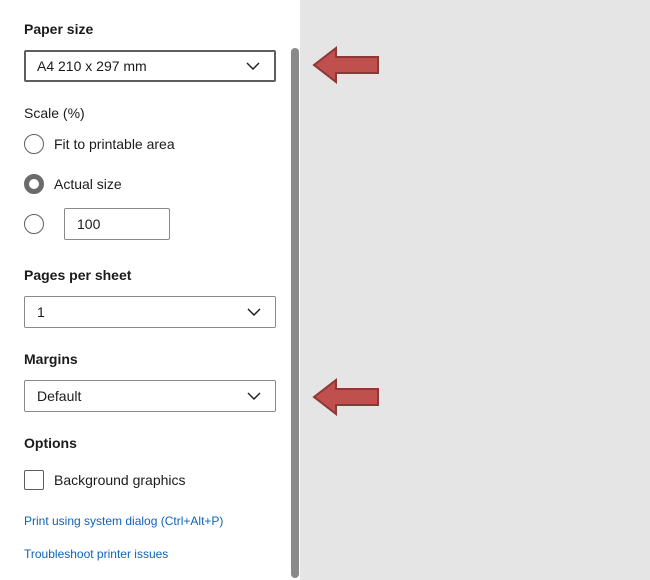  I want to click on radio-actual-size, so click(34, 184).